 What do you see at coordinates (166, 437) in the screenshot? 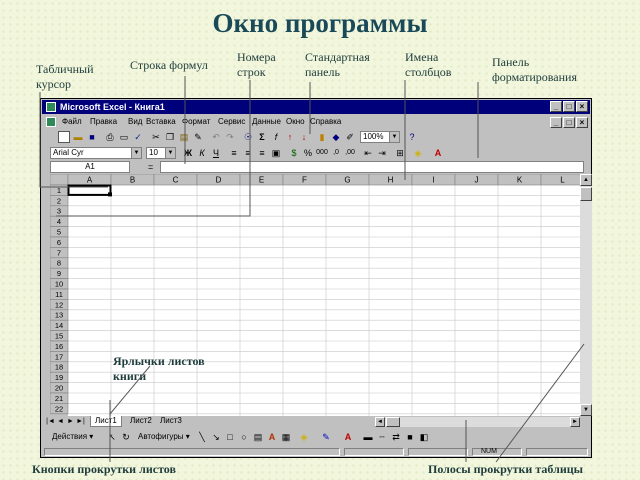
I see `autoshapes-menu: Автофигуры ▾` at bounding box center [166, 437].